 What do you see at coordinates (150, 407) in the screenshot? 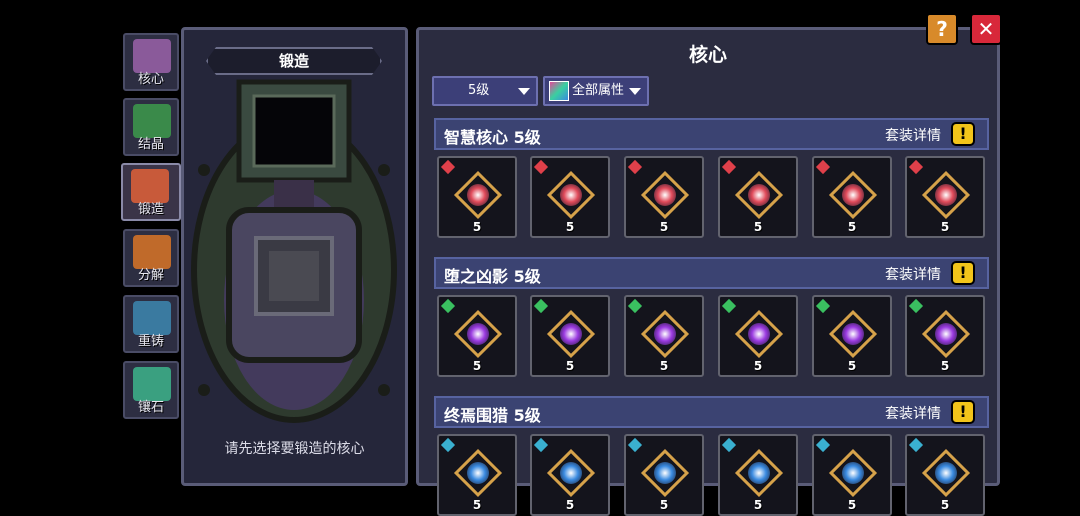
I see `tab-label: 镶石` at bounding box center [150, 407].